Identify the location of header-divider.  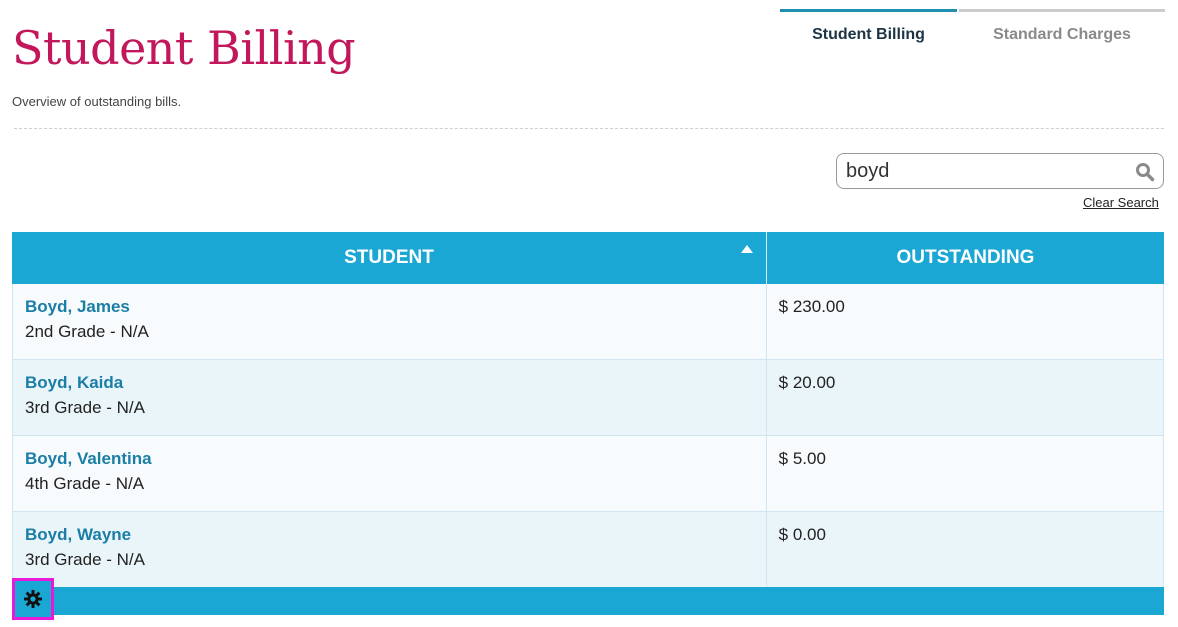
(589, 128).